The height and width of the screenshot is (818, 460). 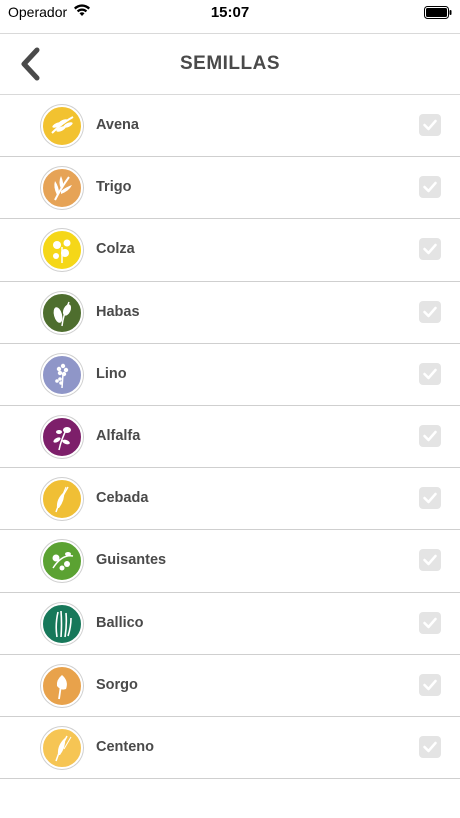 What do you see at coordinates (230, 375) in the screenshot?
I see `list-item: Lino` at bounding box center [230, 375].